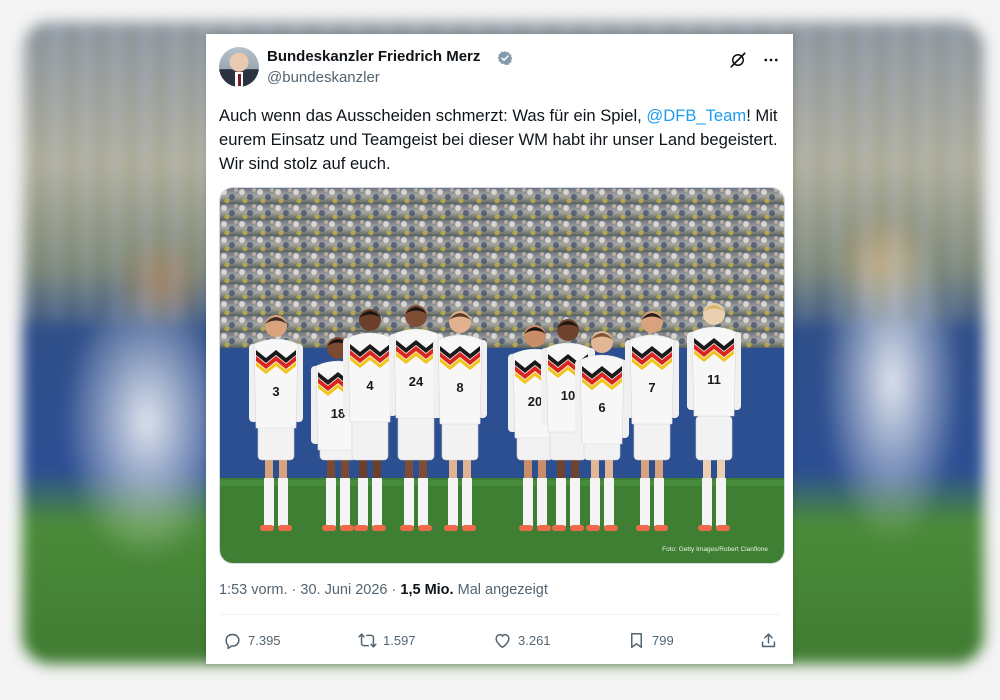  What do you see at coordinates (323, 77) in the screenshot?
I see `author-handle: @bundeskanzler` at bounding box center [323, 77].